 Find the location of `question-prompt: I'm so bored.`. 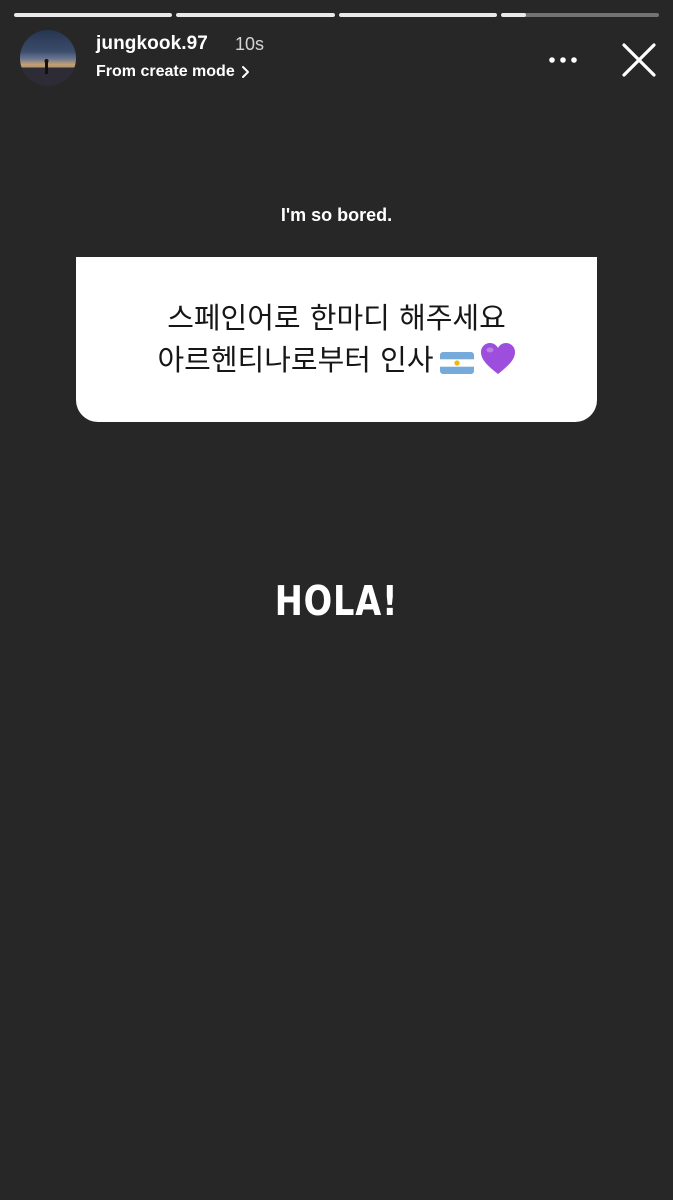

question-prompt: I'm so bored. is located at coordinates (336, 215).